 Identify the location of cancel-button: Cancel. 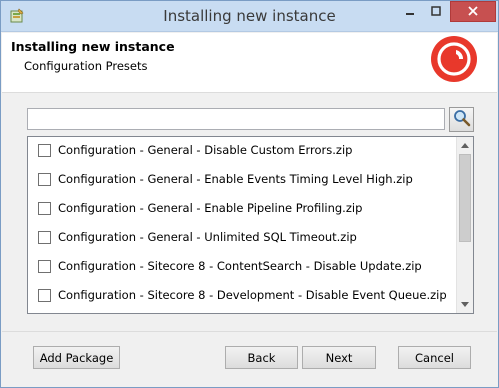
(434, 357).